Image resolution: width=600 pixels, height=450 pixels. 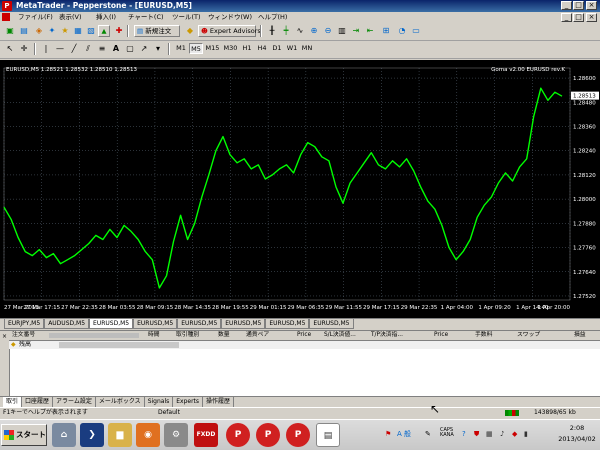 What do you see at coordinates (39, 31) in the screenshot?
I see `market-watch-icon: ◈` at bounding box center [39, 31].